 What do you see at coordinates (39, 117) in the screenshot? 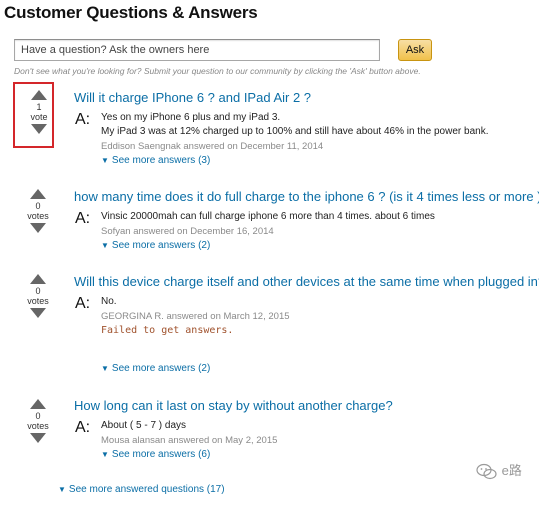
I see `vote-label: vote` at bounding box center [39, 117].